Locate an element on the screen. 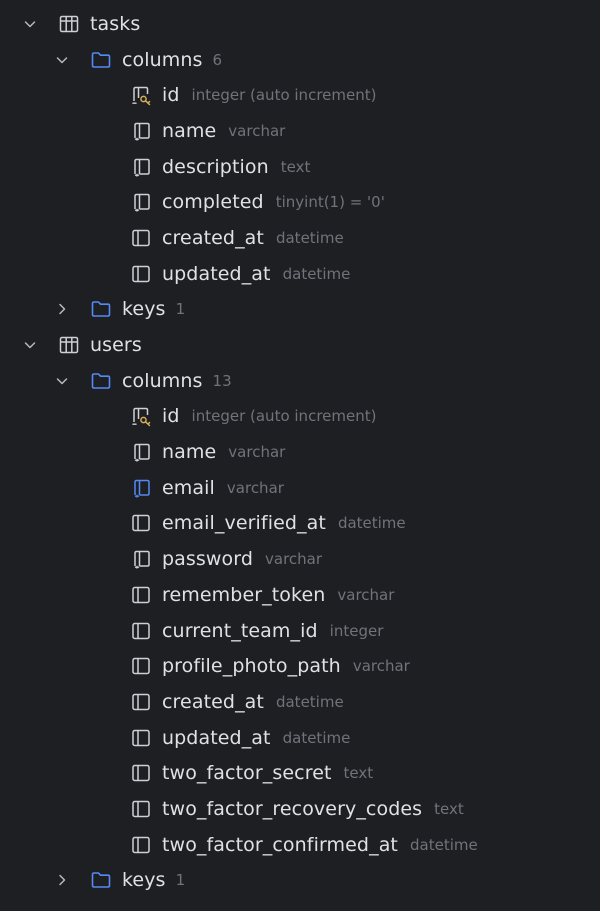 Image resolution: width=600 pixels, height=911 pixels. tree-node-column: current_team_id integer is located at coordinates (300, 631).